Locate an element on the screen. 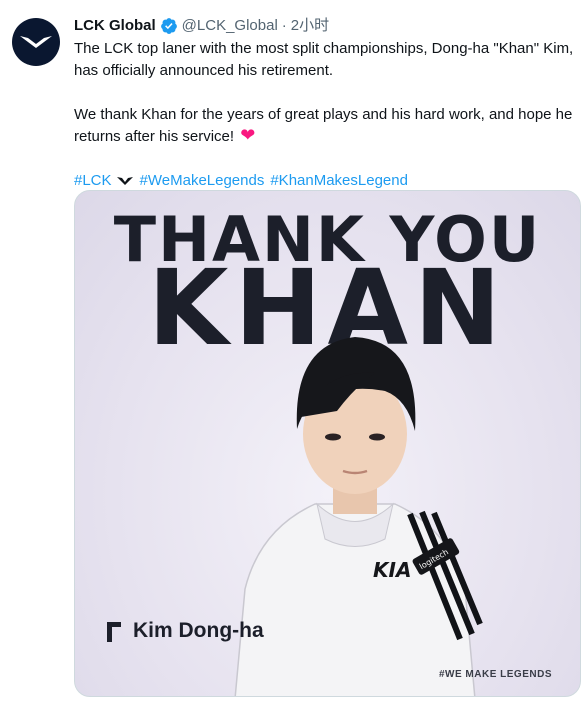 The width and height of the screenshot is (588, 701). heart-icon: ❤ is located at coordinates (248, 135).